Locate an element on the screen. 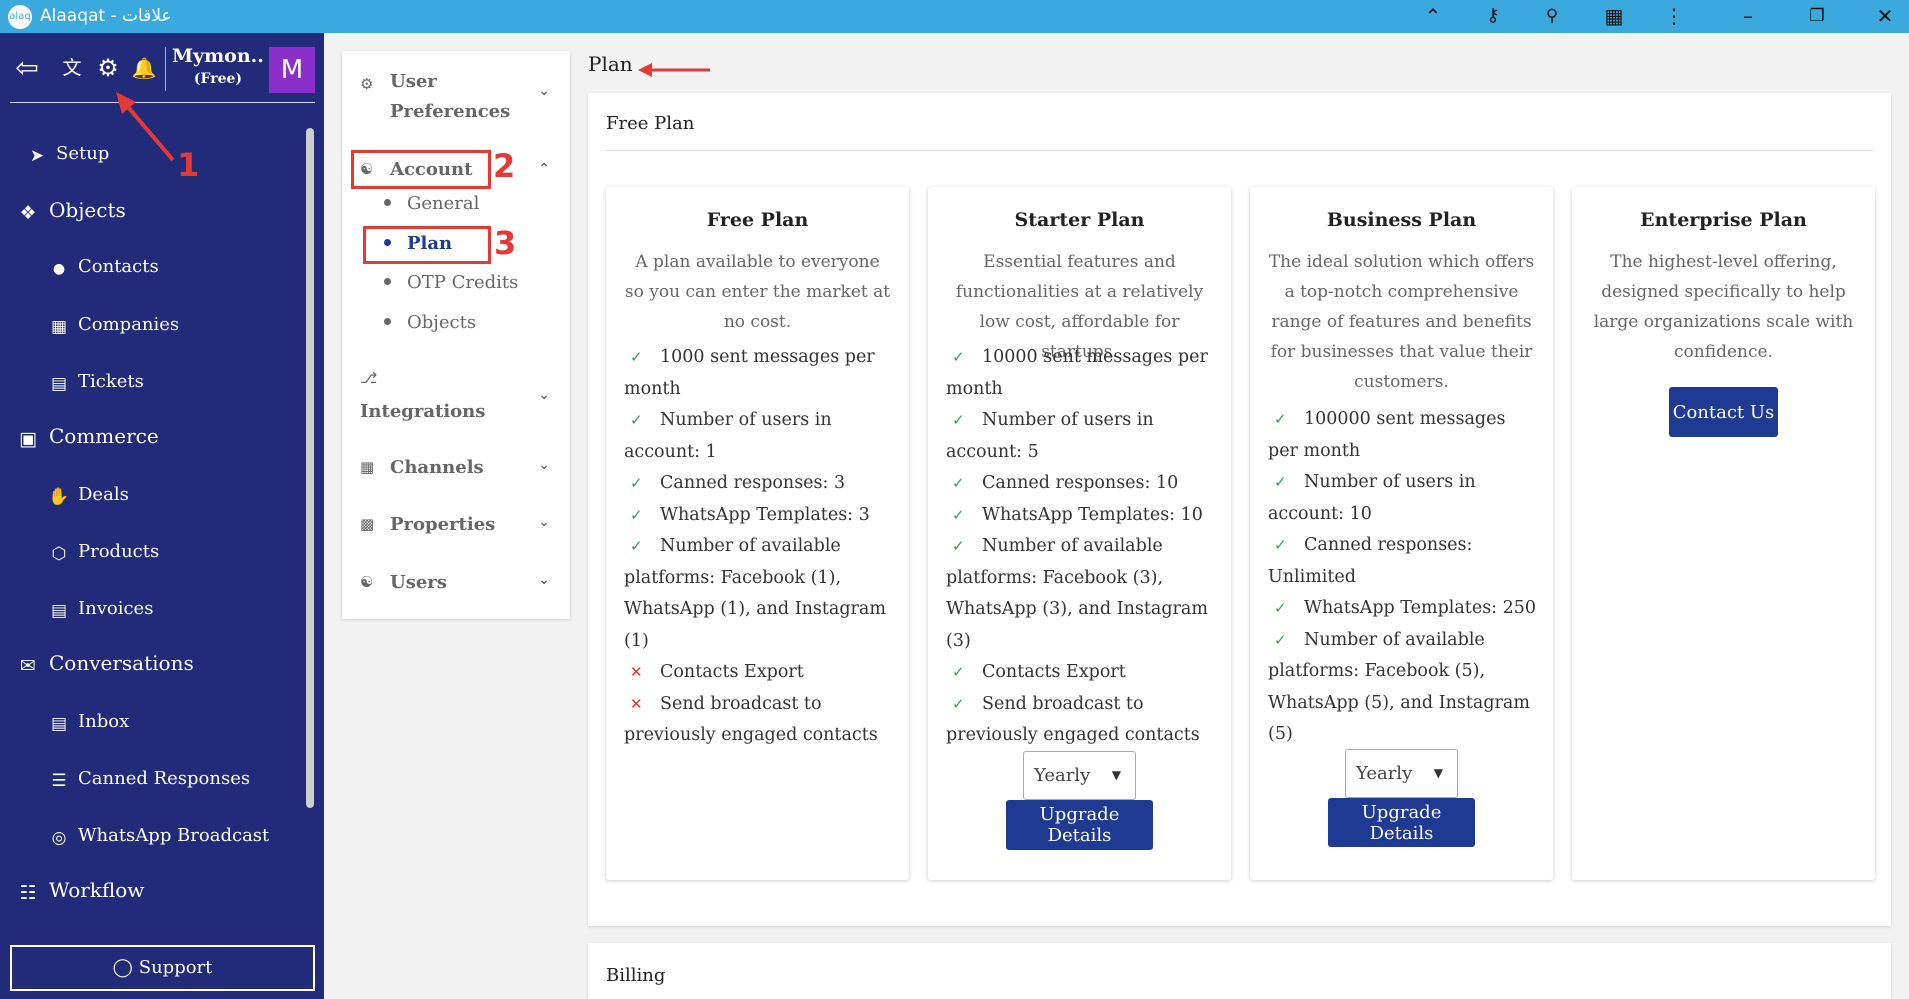 This screenshot has height=999, width=1909. settings-nav-channels: ▦ Channels ⌄ is located at coordinates (456, 470).